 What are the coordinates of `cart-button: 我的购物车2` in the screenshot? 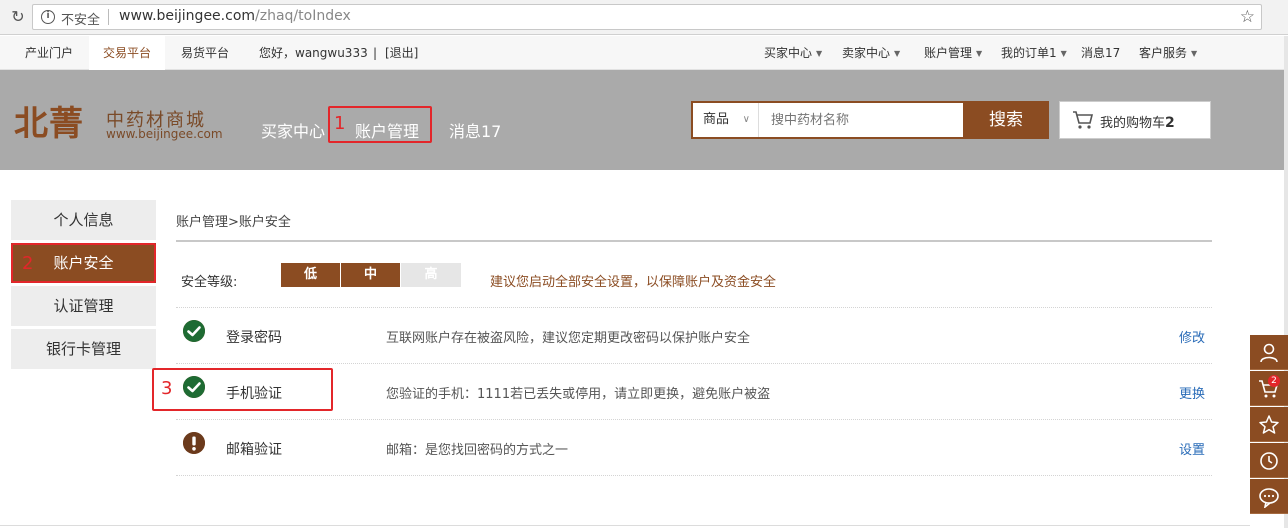 It's located at (1135, 120).